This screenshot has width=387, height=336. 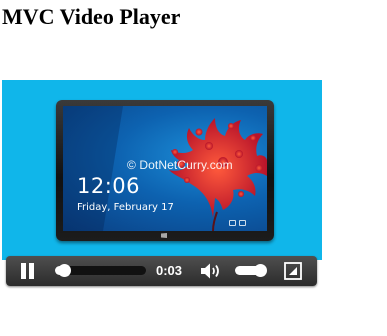 I want to click on fullscreen-icon, so click(x=293, y=271).